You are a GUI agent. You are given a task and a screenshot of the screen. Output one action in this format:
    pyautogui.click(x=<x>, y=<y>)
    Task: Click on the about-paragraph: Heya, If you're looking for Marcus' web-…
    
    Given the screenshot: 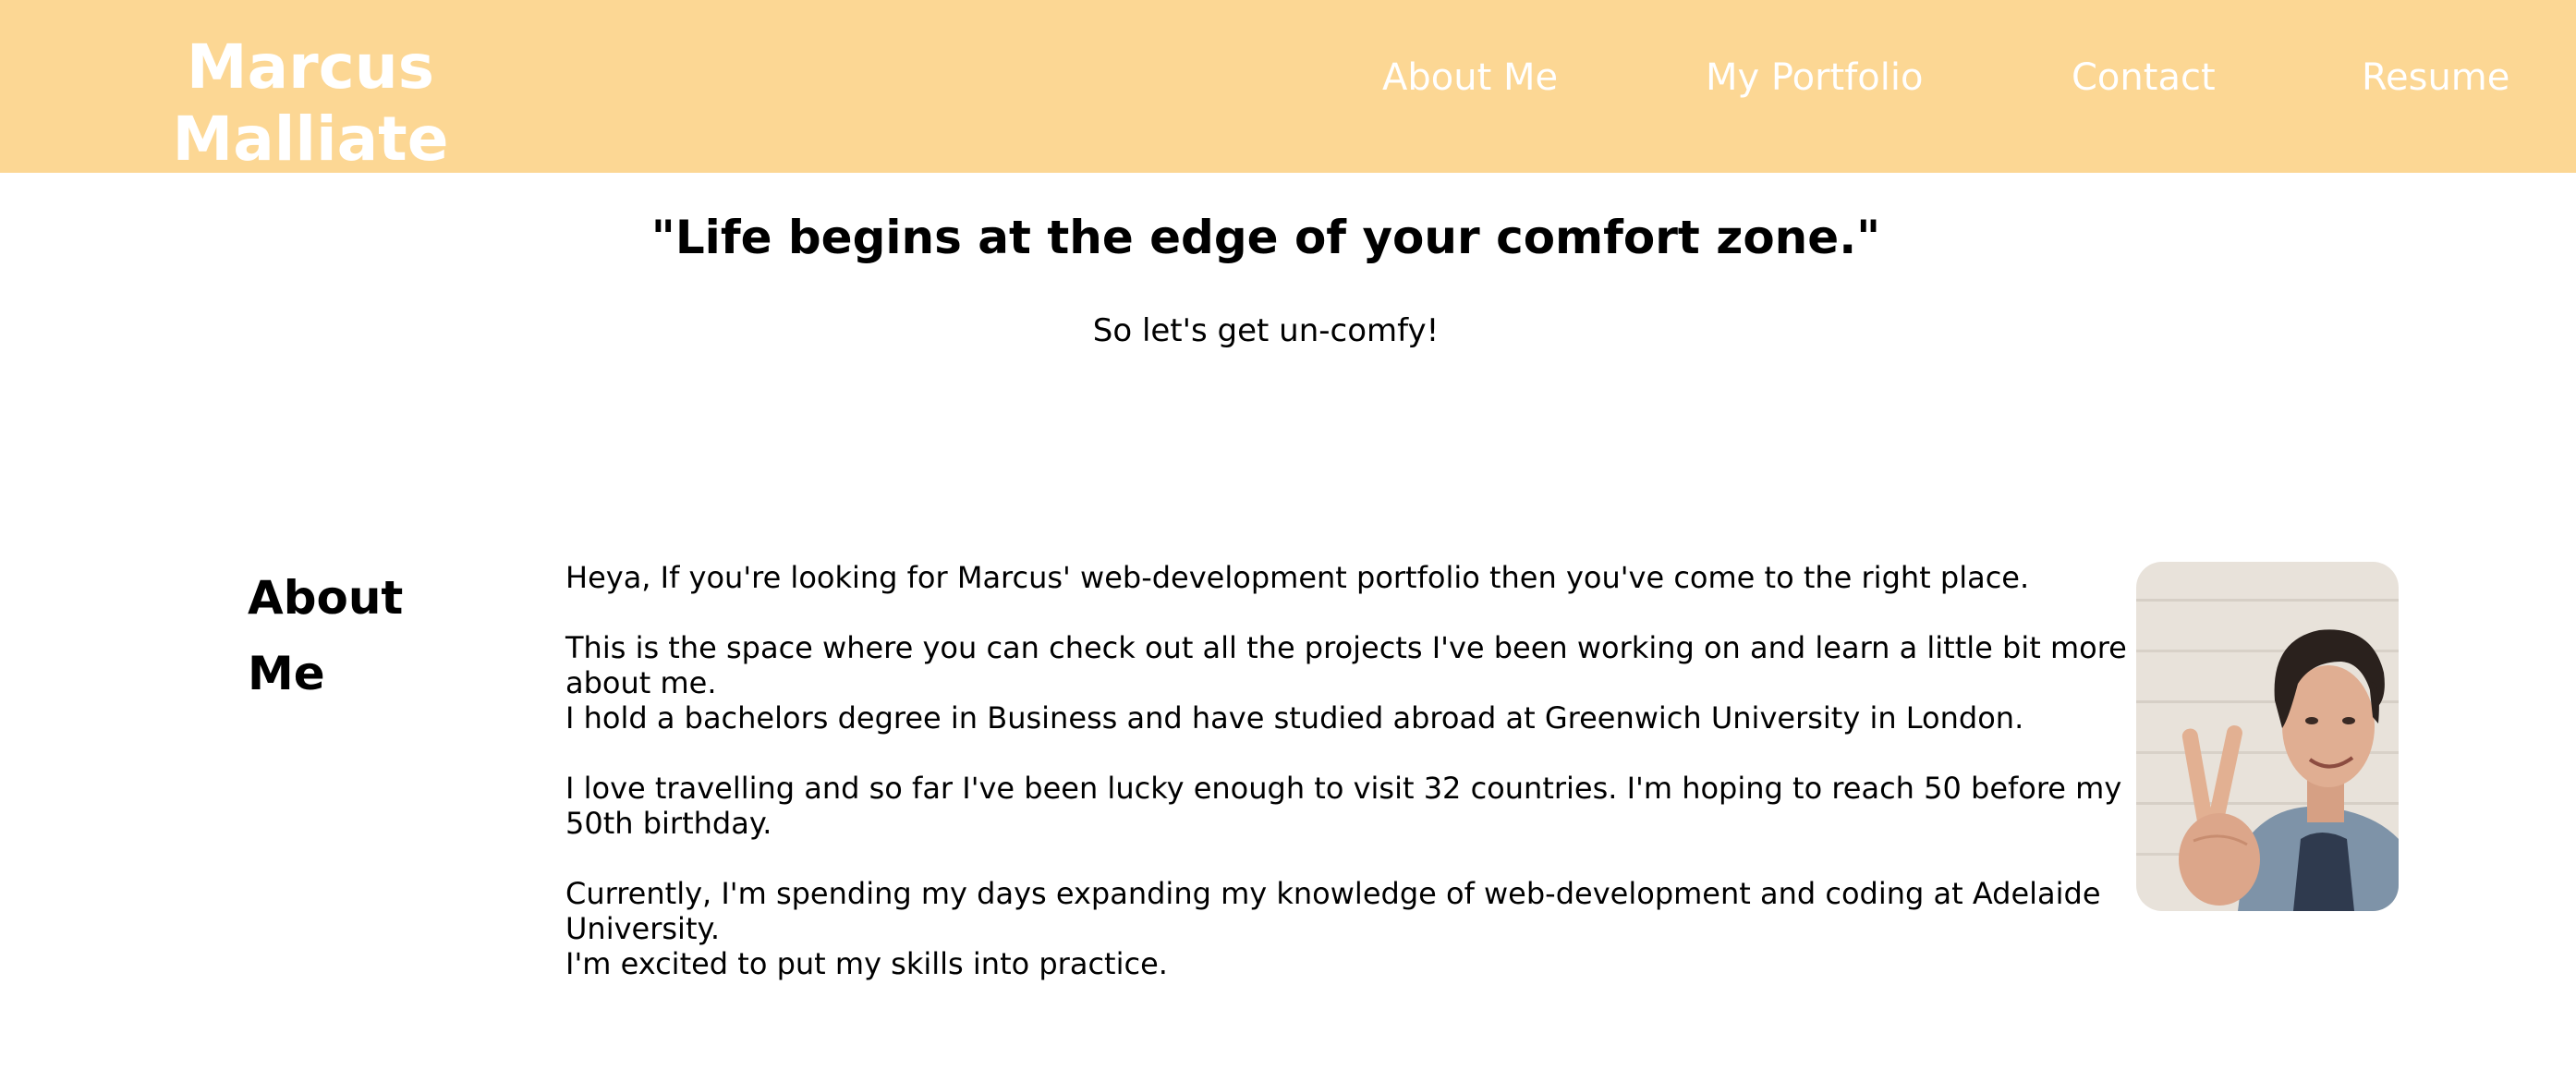 What is the action you would take?
    pyautogui.click(x=1346, y=578)
    